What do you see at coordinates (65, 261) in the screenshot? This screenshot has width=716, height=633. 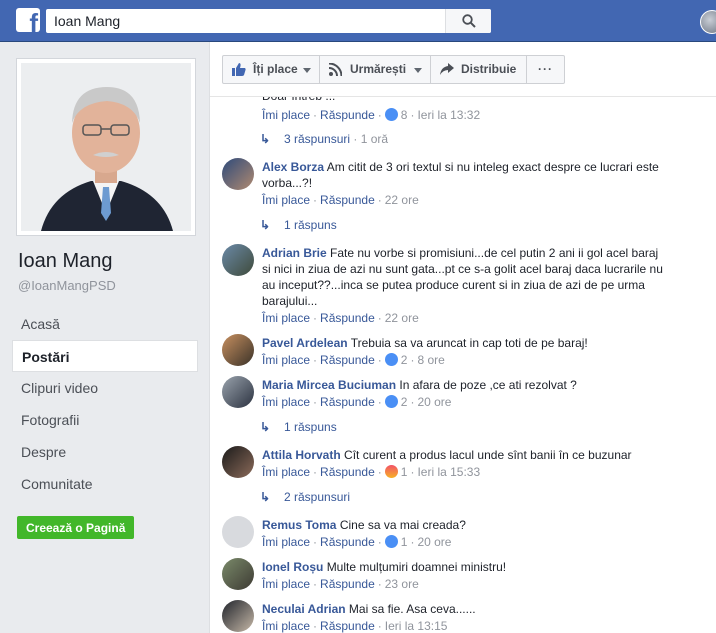 I see `page-title: Ioan Mang` at bounding box center [65, 261].